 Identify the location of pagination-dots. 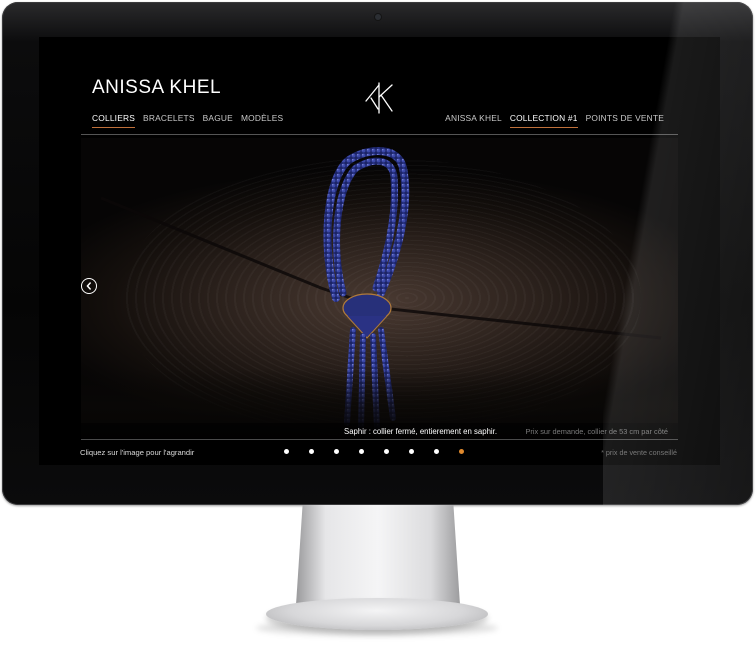
(374, 451).